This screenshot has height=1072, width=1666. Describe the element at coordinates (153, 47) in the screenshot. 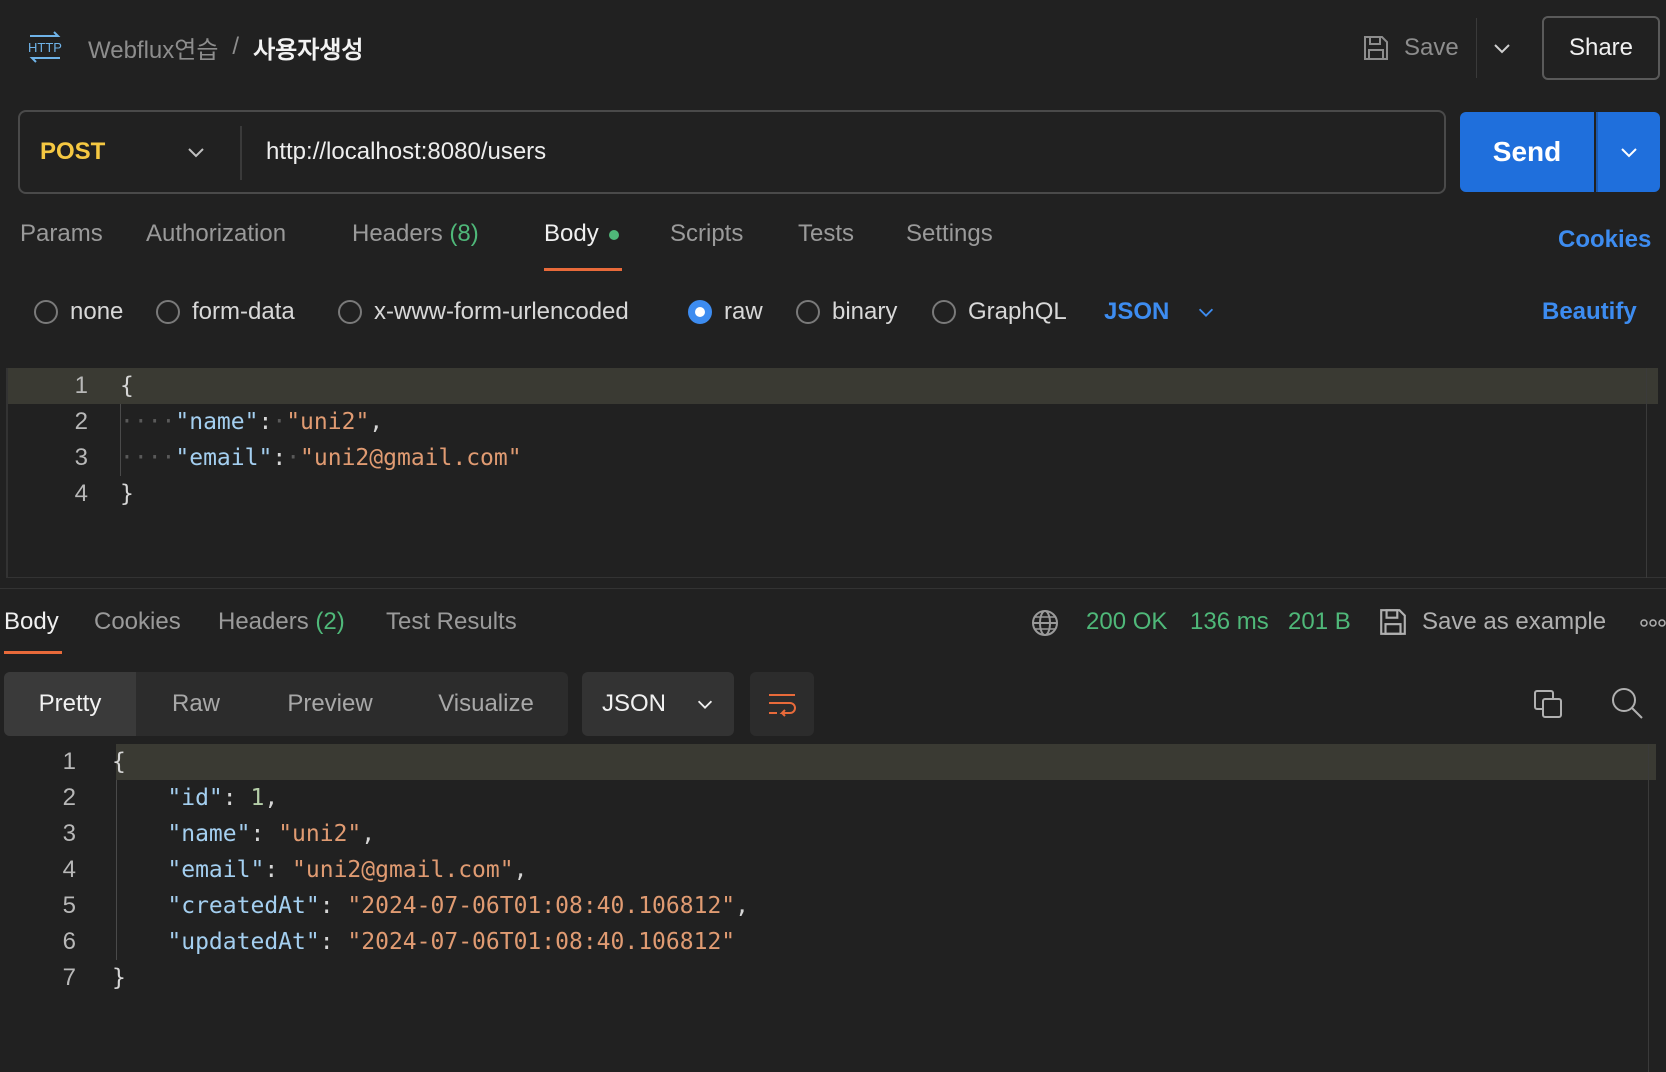

I see `breadcrumb-collection: Webflux연습` at that location.